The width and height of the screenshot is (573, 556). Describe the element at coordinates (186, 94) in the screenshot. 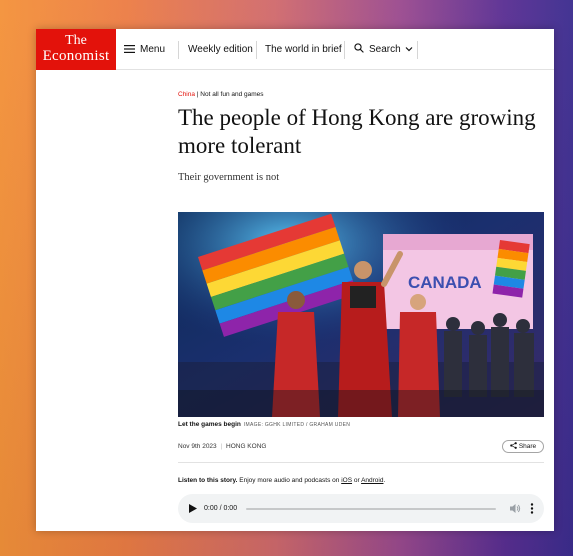

I see `section-link: China` at that location.